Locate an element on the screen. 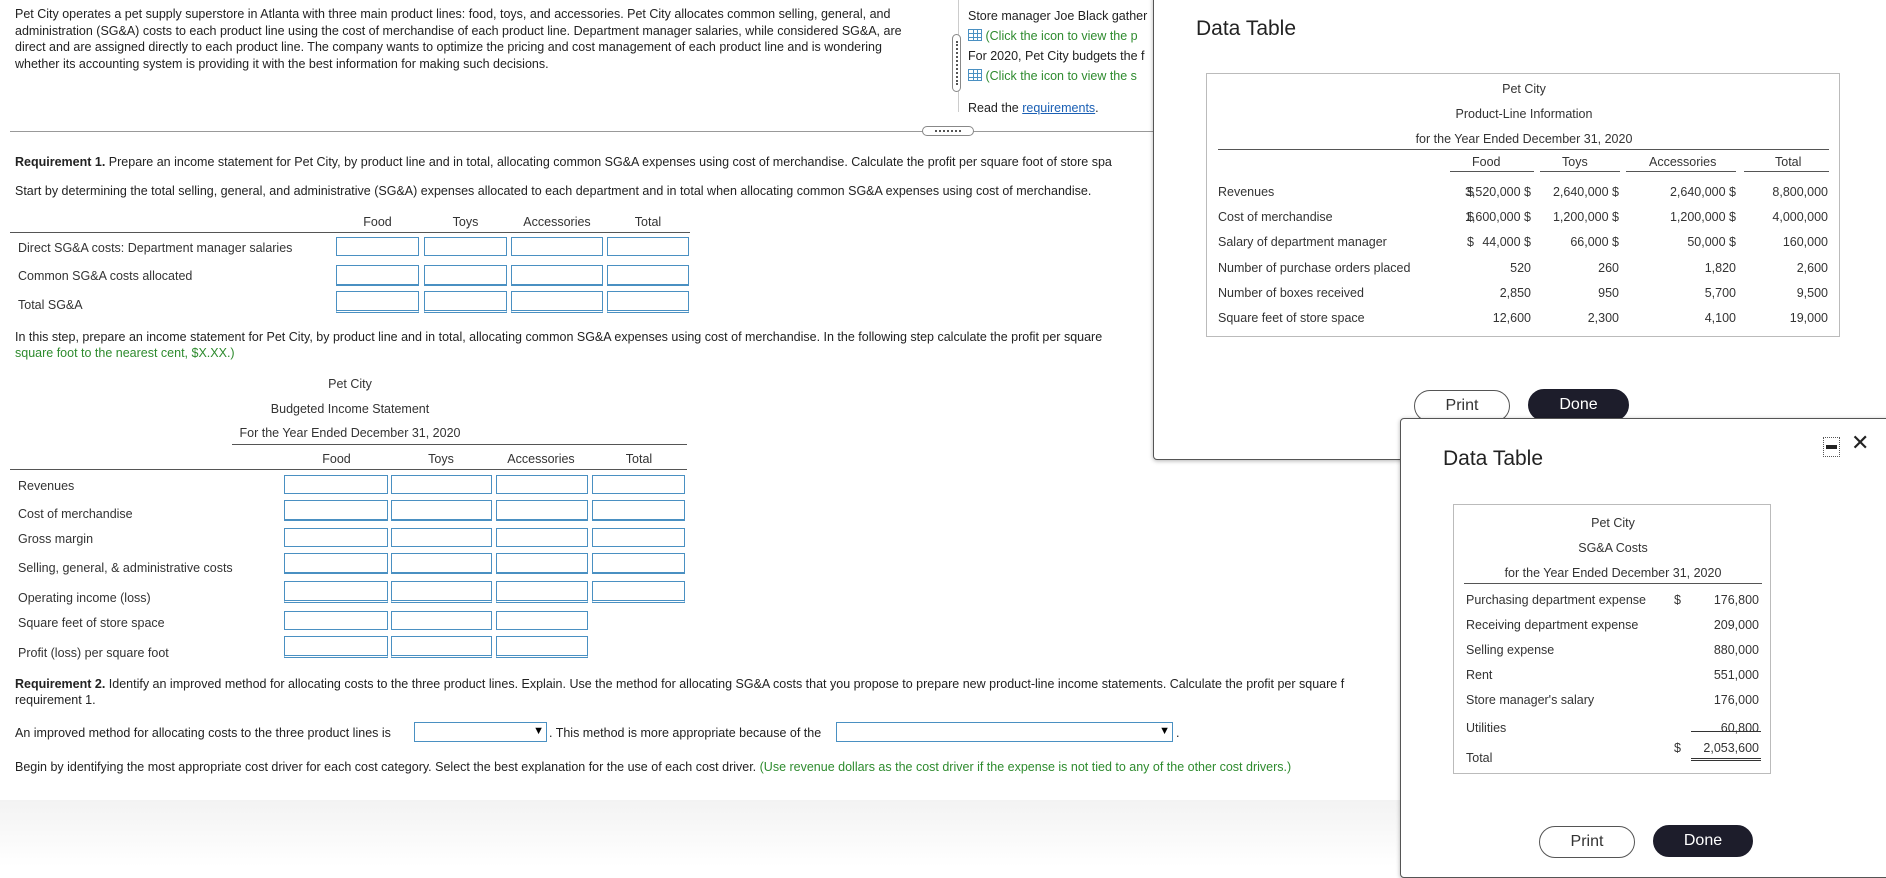 This screenshot has width=1886, height=878. close-icon: ✕ is located at coordinates (1860, 443).